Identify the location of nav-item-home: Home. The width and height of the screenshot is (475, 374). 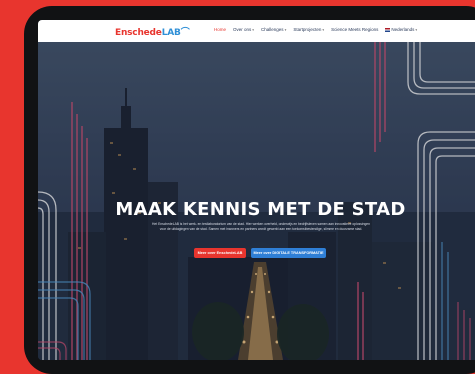
(220, 29).